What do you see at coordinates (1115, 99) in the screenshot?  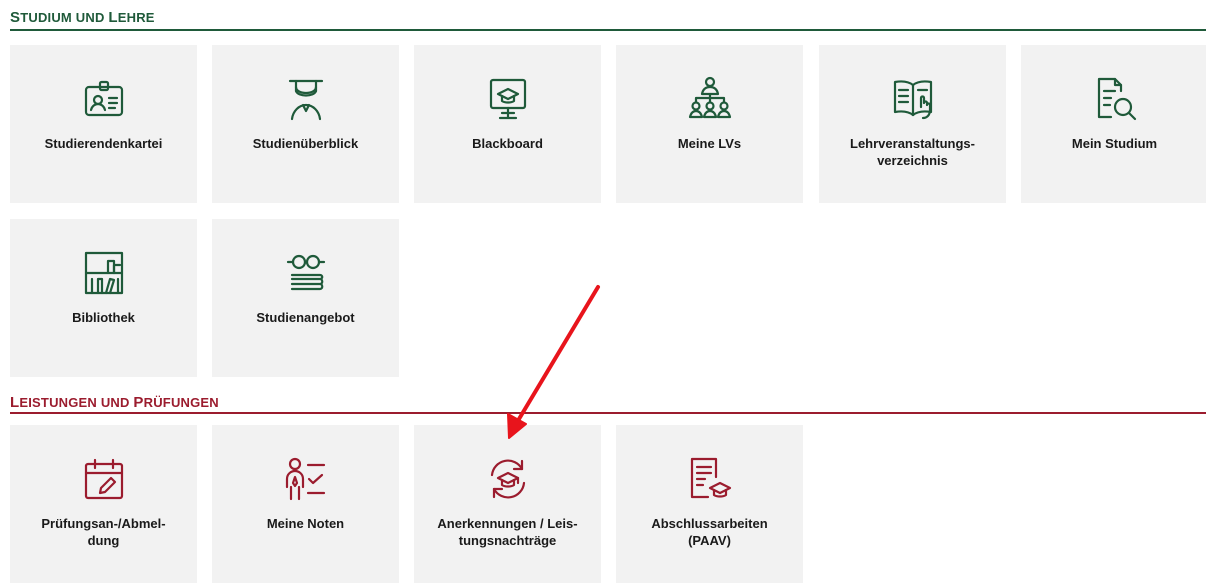 I see `document-search-icon` at bounding box center [1115, 99].